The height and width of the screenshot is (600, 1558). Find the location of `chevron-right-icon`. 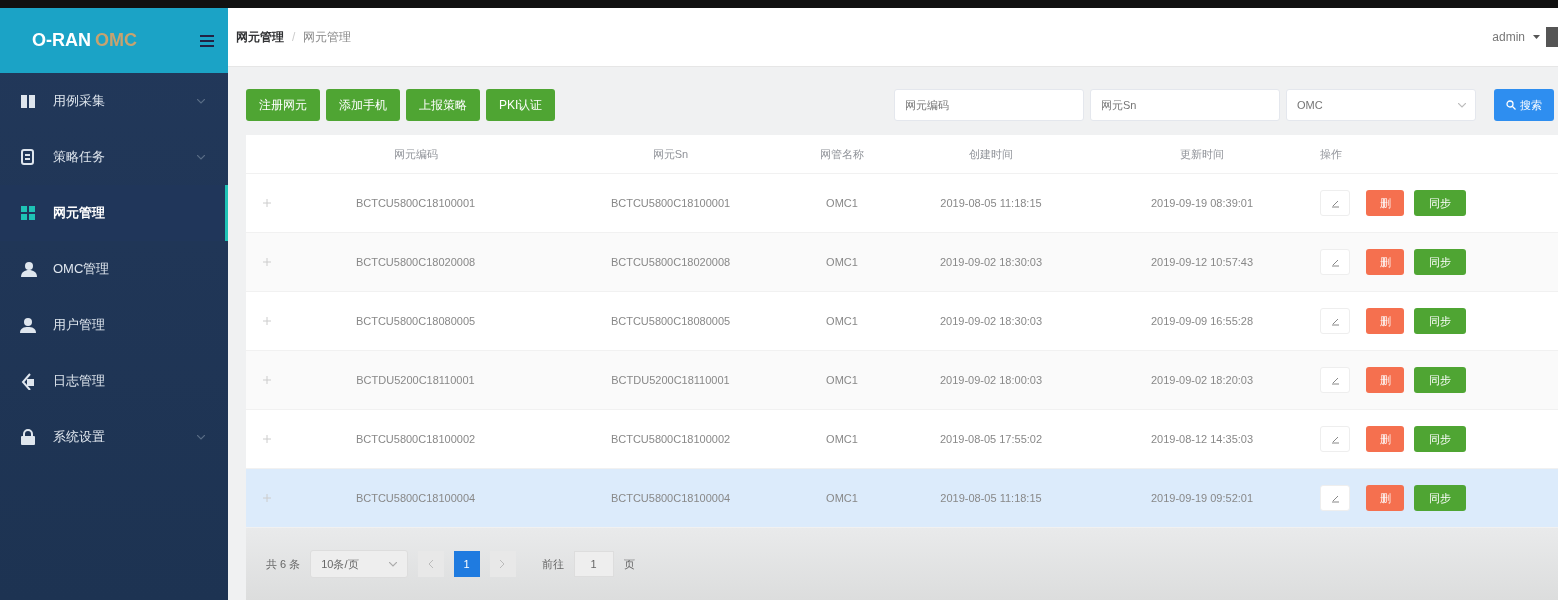

chevron-right-icon is located at coordinates (503, 564).